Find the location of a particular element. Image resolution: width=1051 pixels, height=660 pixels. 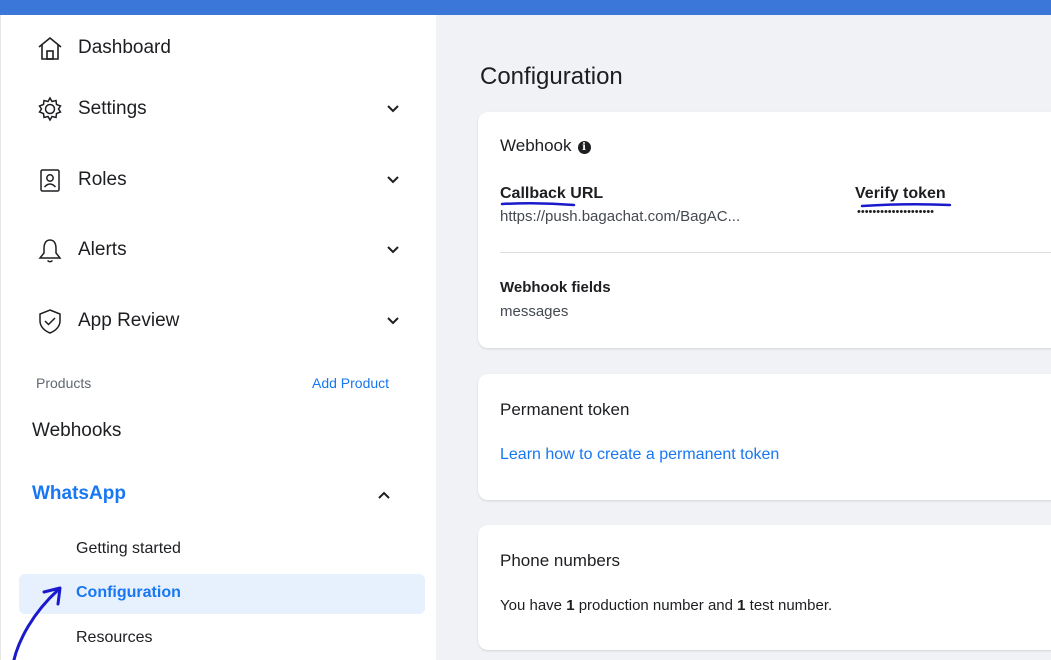

sidebar-item-label: Alerts is located at coordinates (102, 249).